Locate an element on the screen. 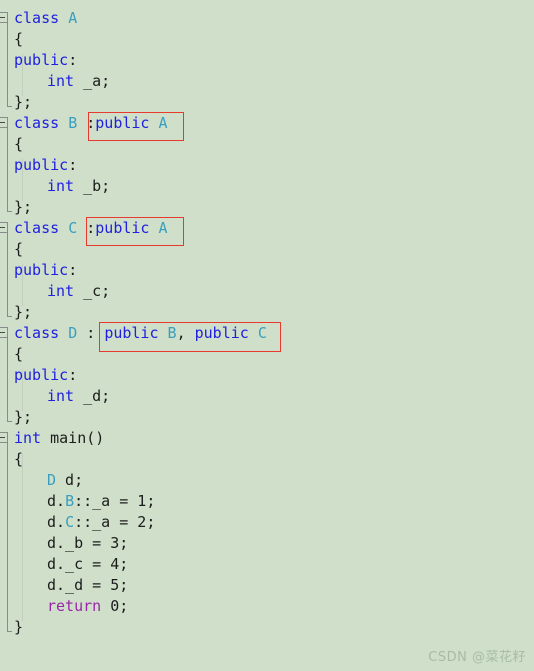 The width and height of the screenshot is (534, 671). code-token: _b; is located at coordinates (97, 186).